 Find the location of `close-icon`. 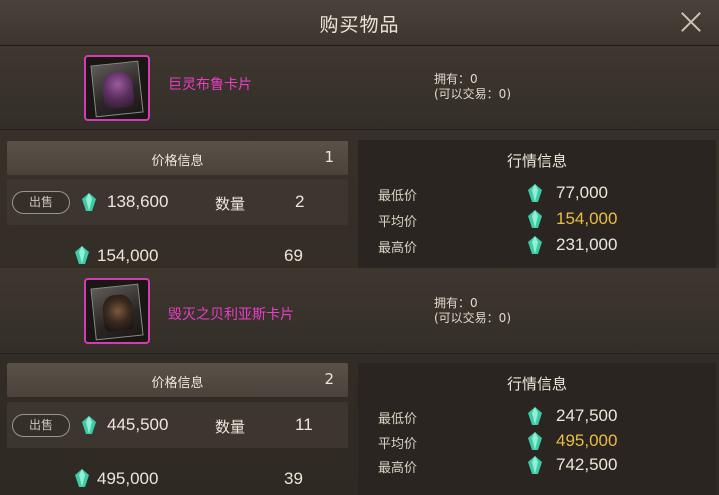

close-icon is located at coordinates (691, 22).